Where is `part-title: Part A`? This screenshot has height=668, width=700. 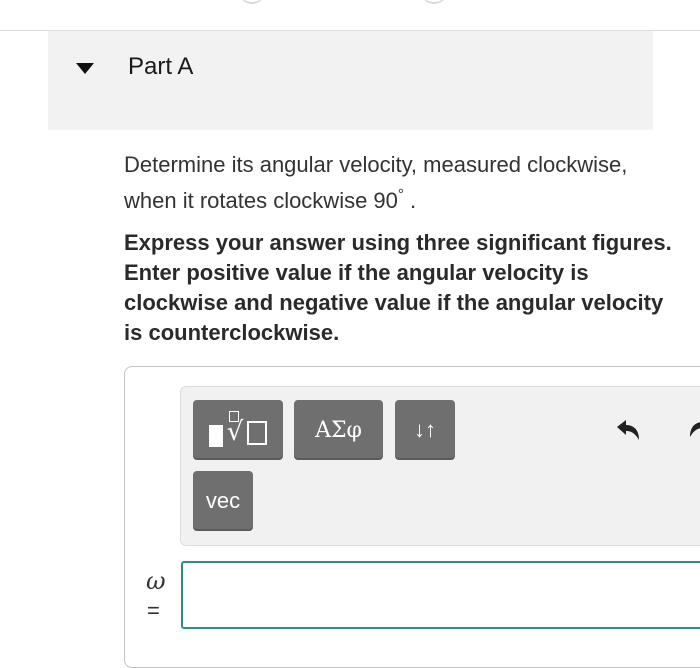
part-title: Part A is located at coordinates (161, 66).